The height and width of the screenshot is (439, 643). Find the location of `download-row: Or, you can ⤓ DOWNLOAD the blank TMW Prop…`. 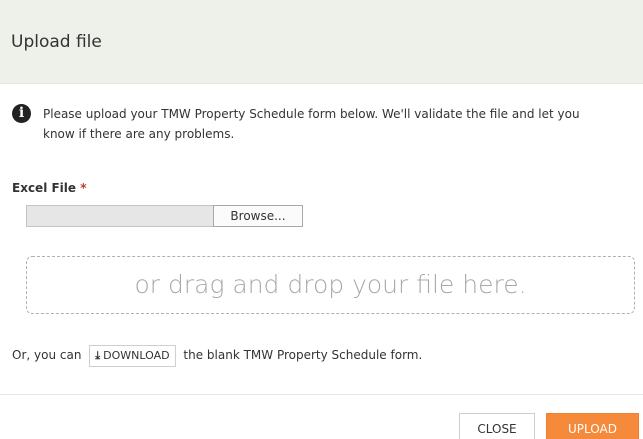

download-row: Or, you can ⤓ DOWNLOAD the blank TMW Prop… is located at coordinates (217, 355).